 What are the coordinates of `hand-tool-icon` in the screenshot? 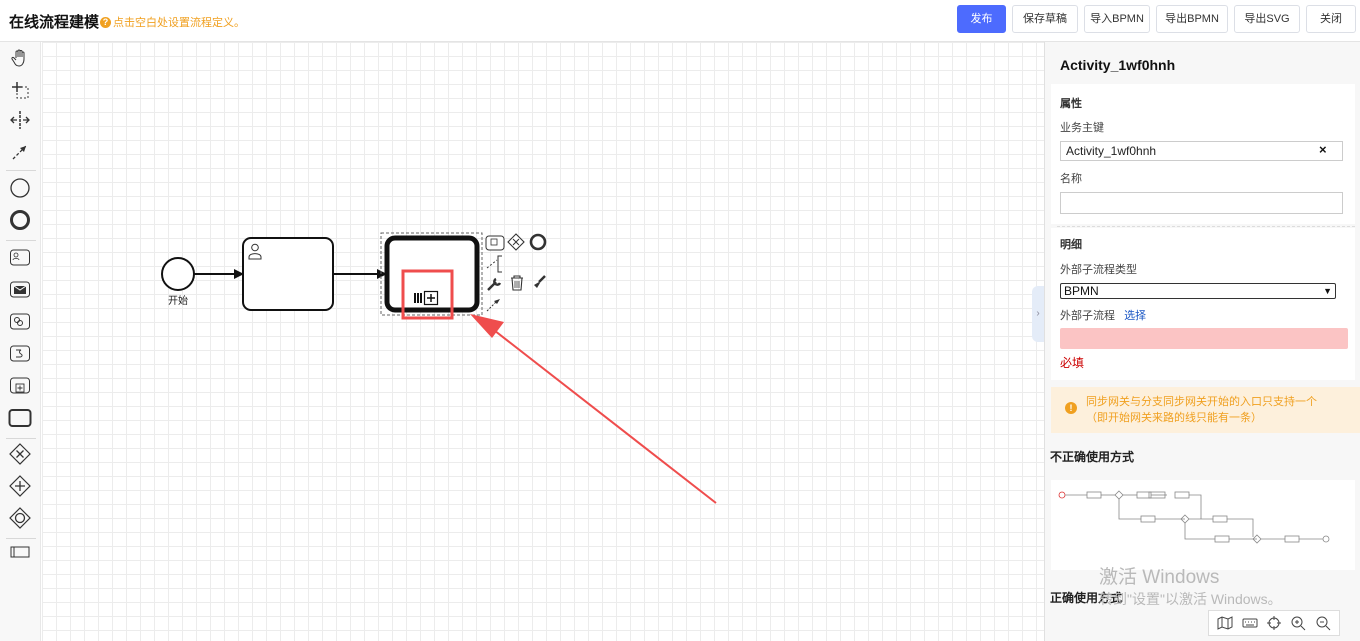 It's located at (20, 58).